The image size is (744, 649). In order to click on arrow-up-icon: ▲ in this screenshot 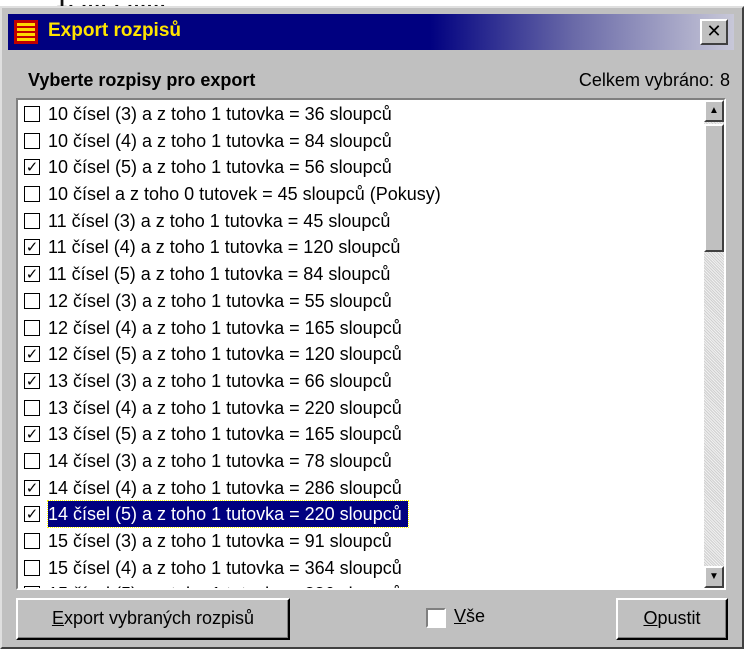, I will do `click(714, 110)`.